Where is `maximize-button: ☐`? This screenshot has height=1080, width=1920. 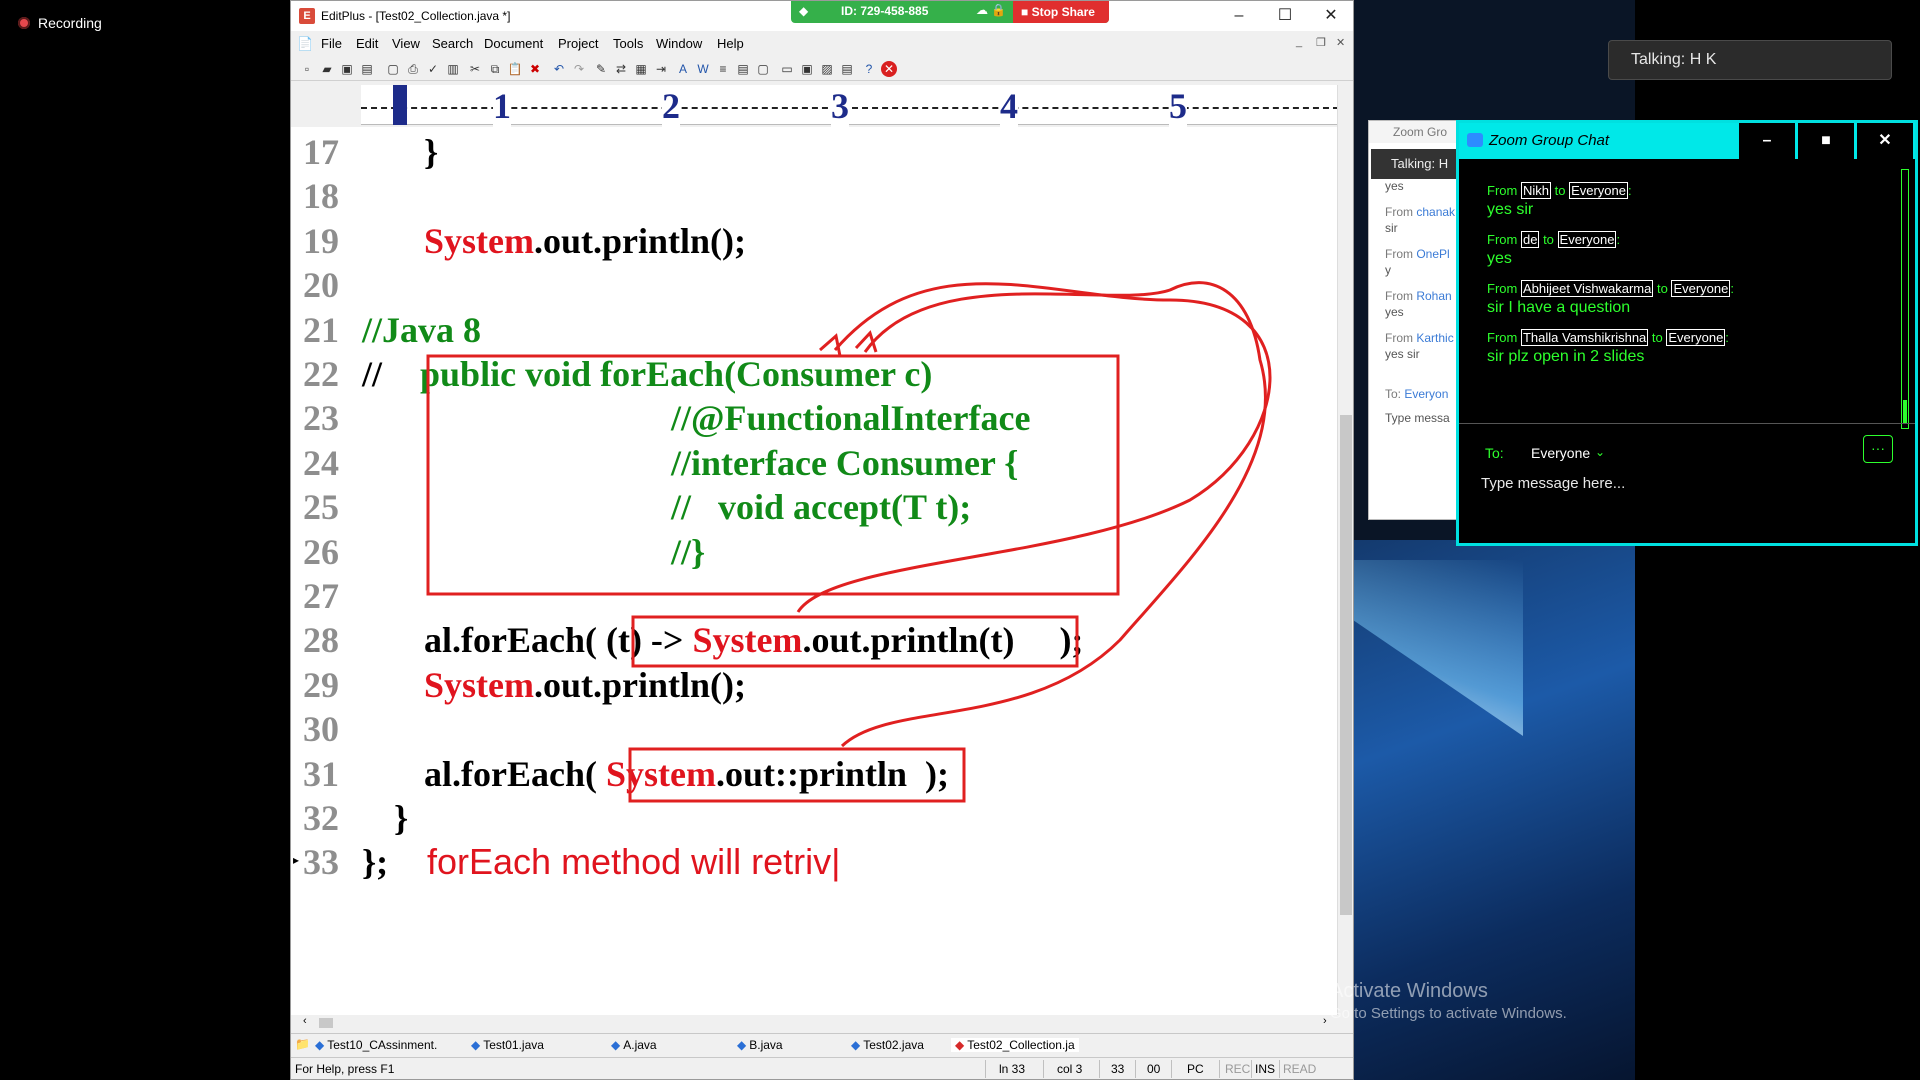 maximize-button: ☐ is located at coordinates (1285, 16).